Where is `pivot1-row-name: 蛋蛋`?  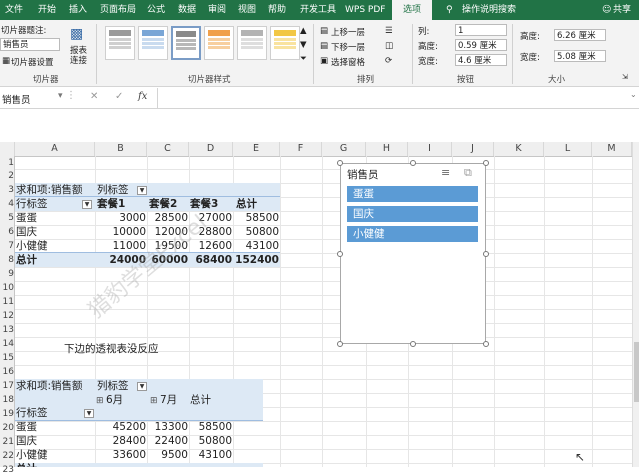 pivot1-row-name: 蛋蛋 is located at coordinates (26, 218).